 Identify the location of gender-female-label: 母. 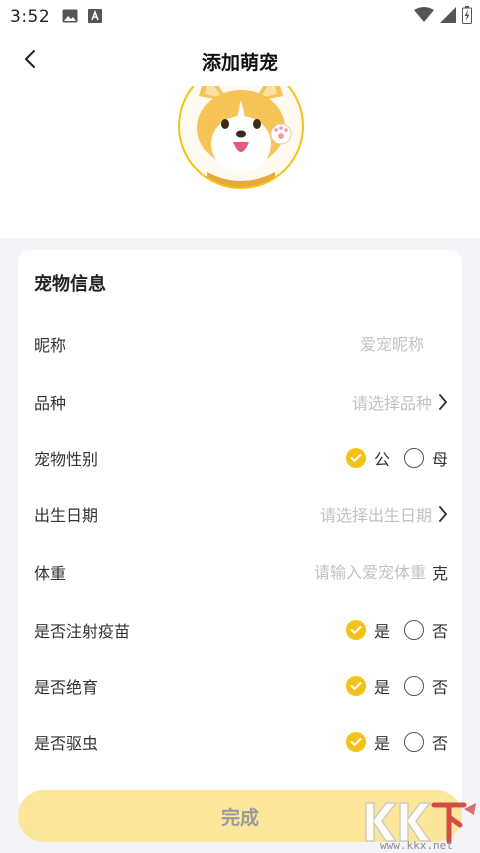
(439, 459).